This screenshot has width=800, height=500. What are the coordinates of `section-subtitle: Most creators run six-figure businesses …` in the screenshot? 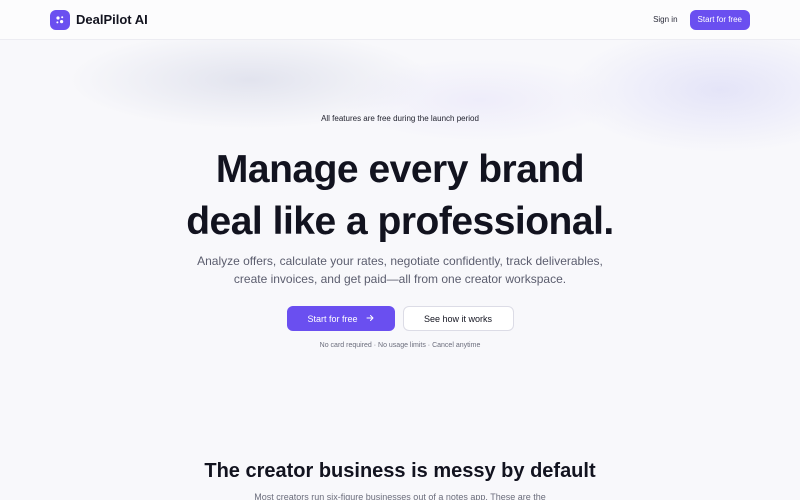 It's located at (400, 496).